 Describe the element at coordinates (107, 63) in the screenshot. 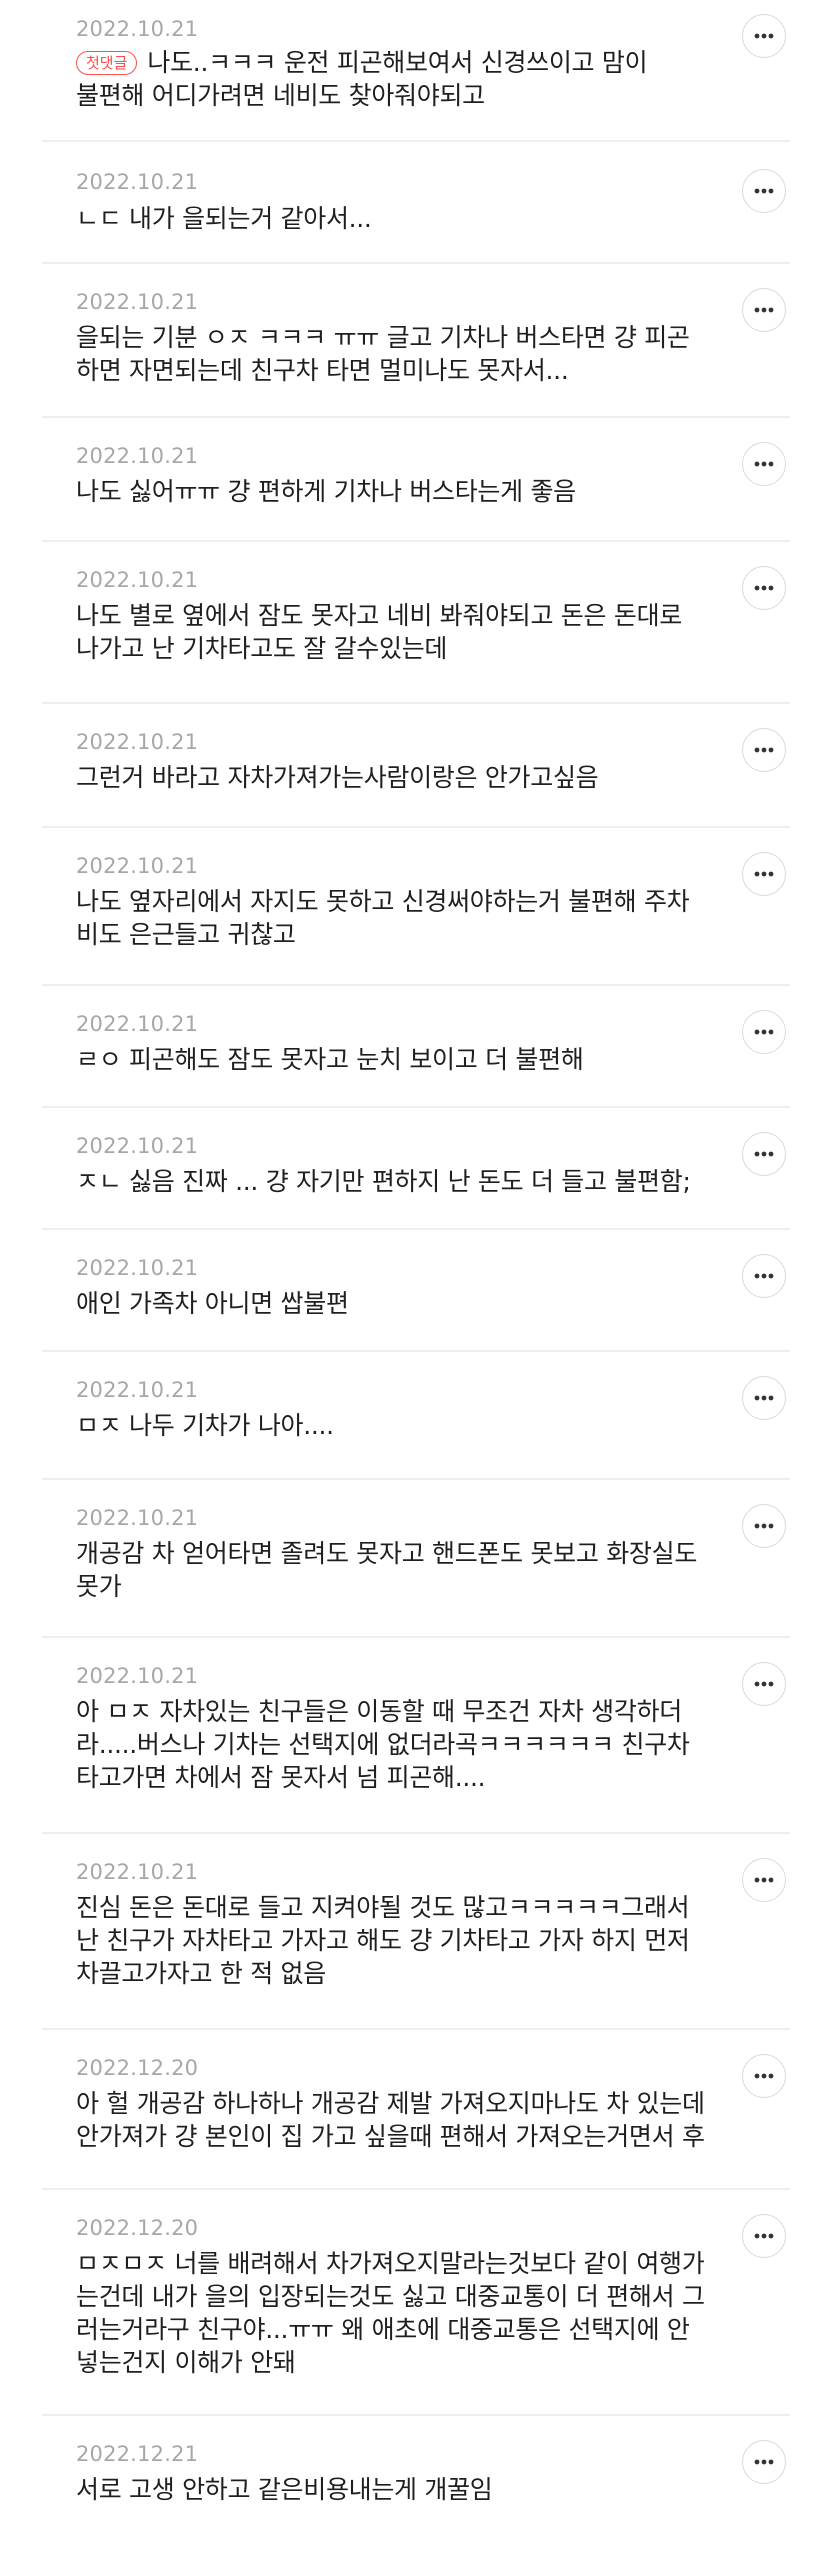

I see `first-comment-badge: 첫댓글` at that location.